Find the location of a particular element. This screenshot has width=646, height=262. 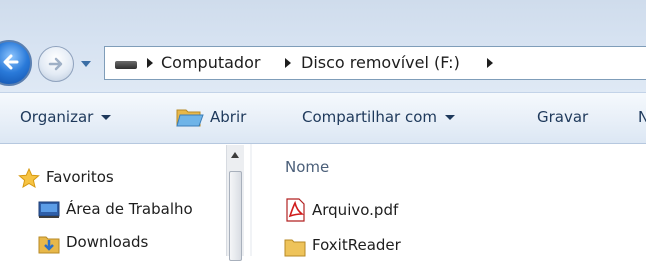

share-label: Compartilhar com is located at coordinates (370, 117).